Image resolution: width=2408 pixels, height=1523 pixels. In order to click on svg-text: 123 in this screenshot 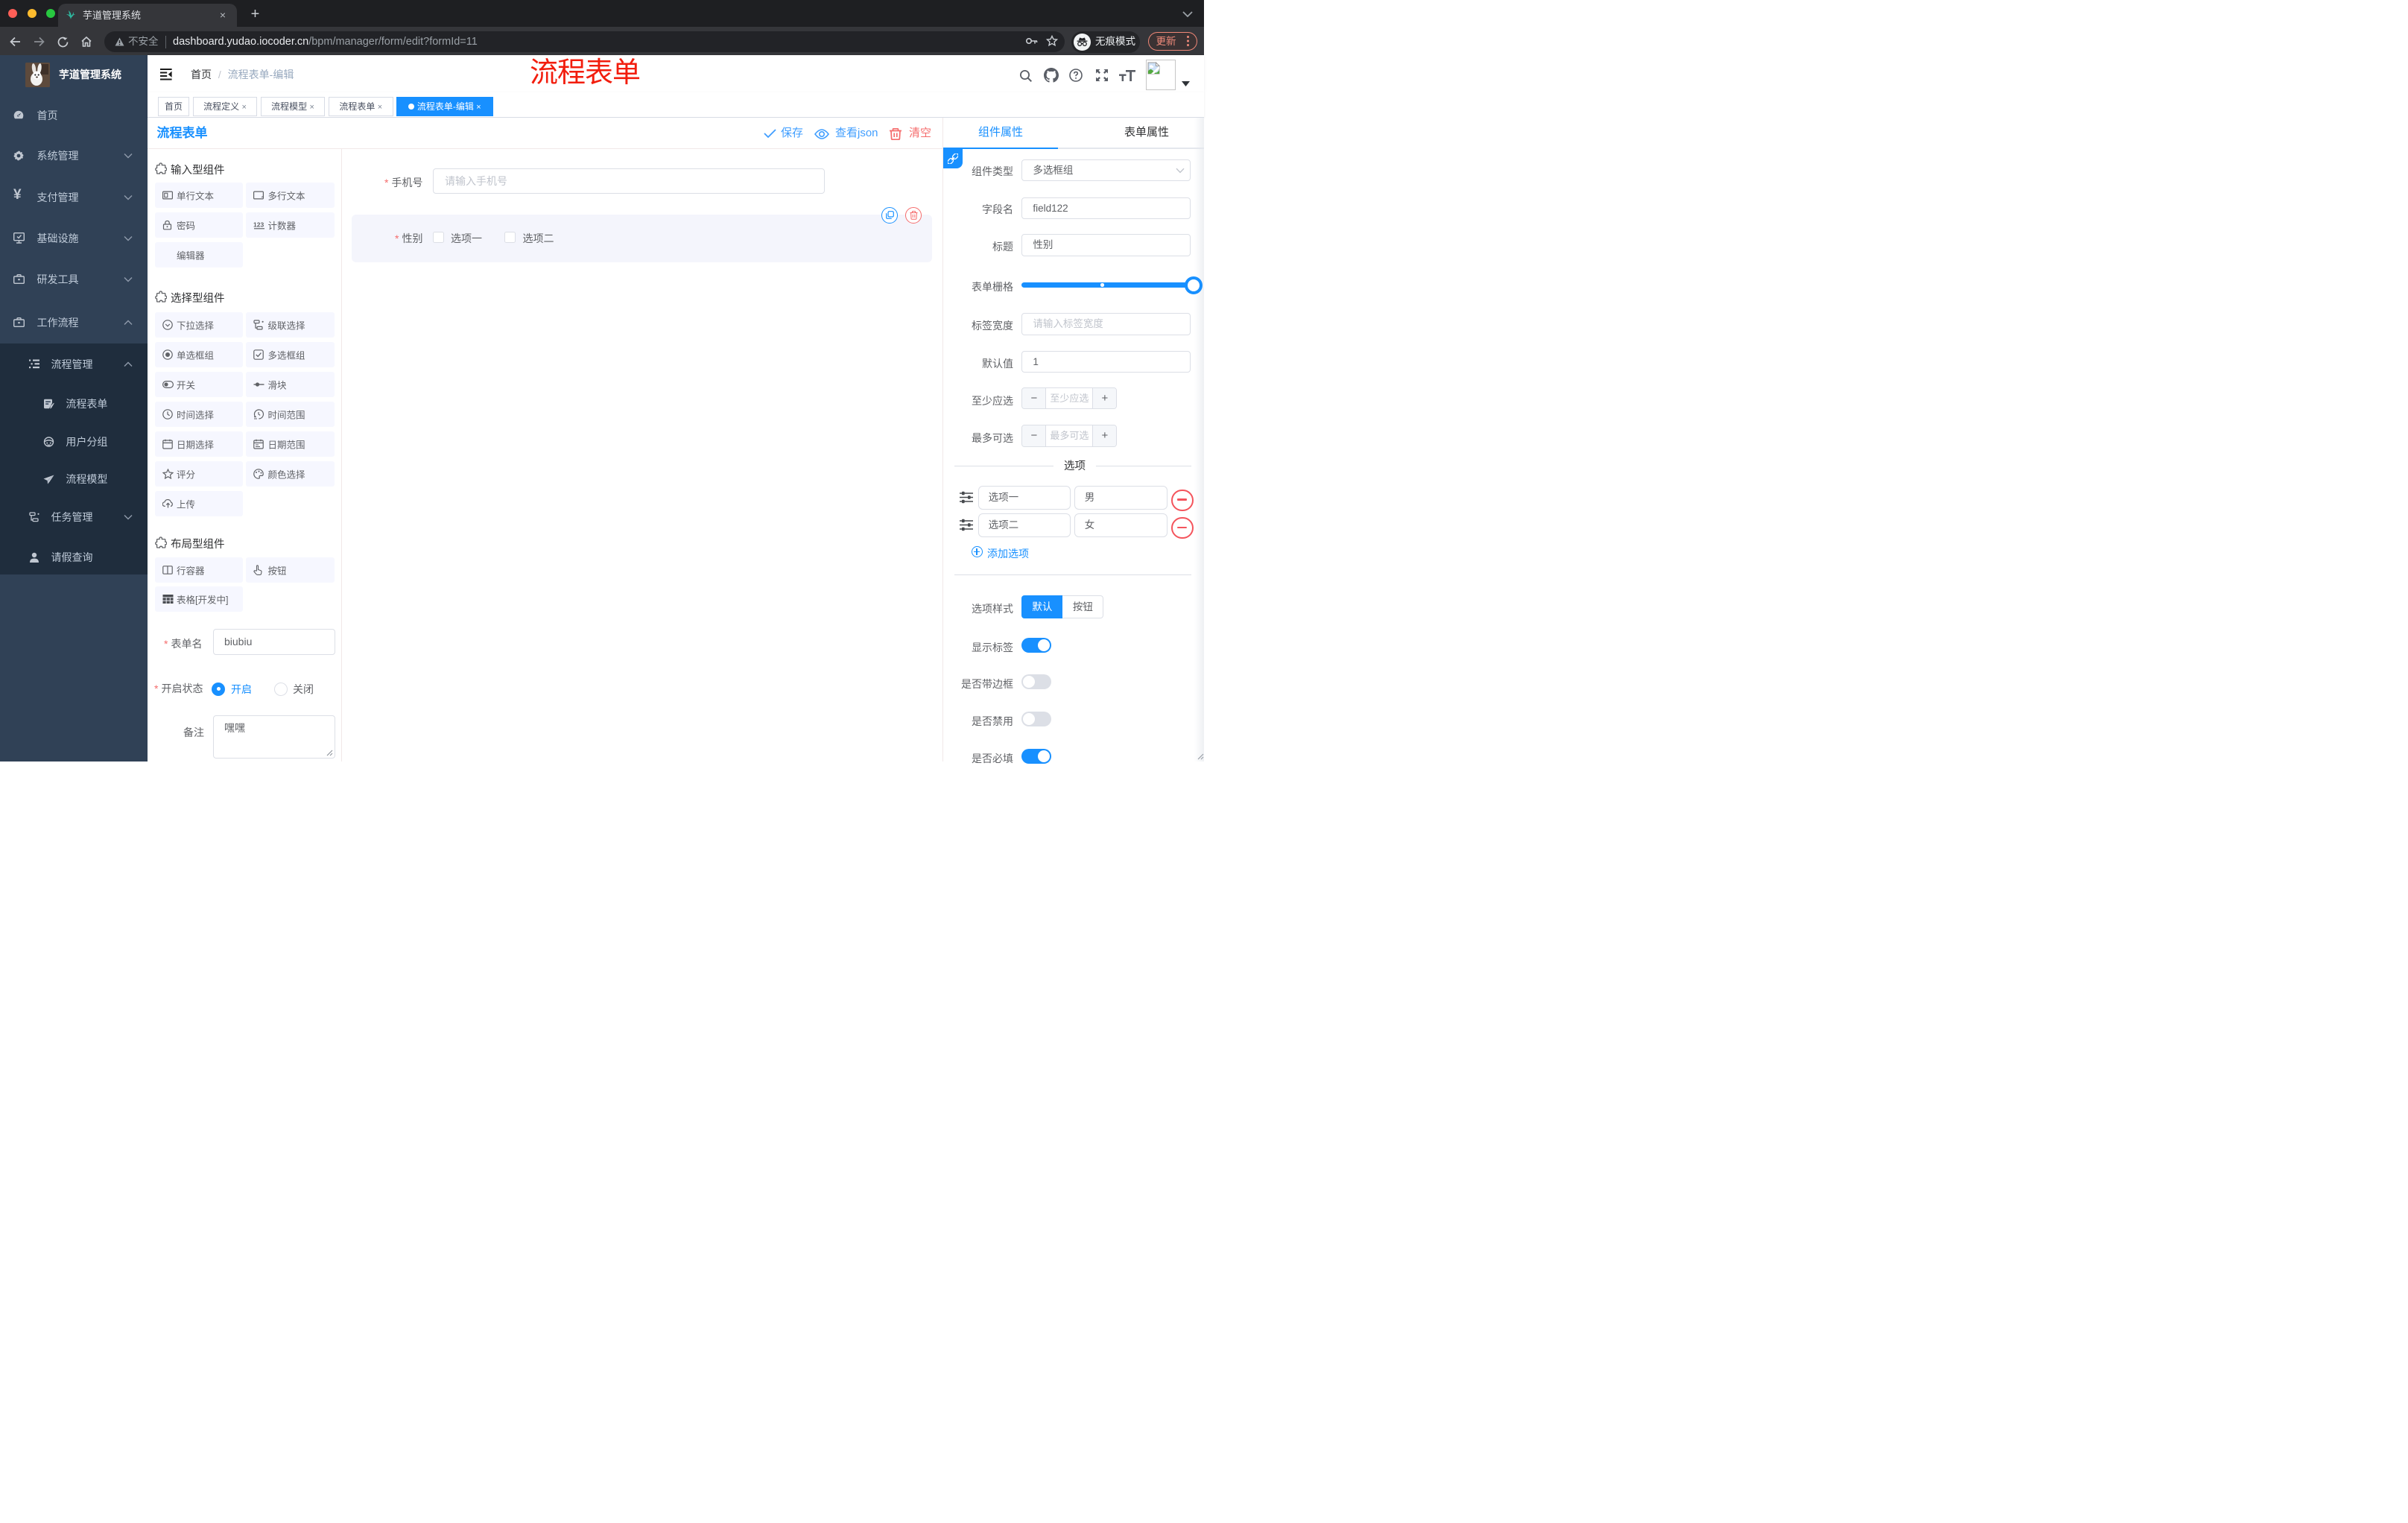, I will do `click(258, 225)`.